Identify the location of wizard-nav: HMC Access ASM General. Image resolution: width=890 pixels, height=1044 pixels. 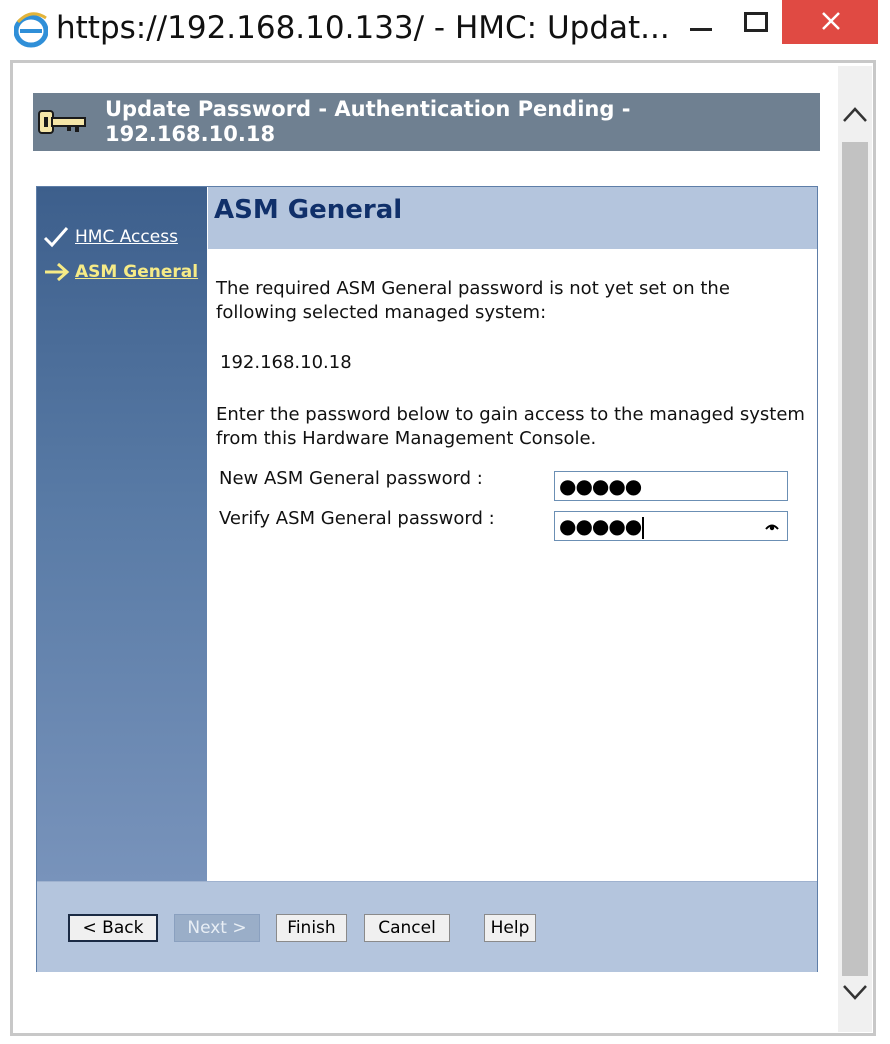
(122, 534).